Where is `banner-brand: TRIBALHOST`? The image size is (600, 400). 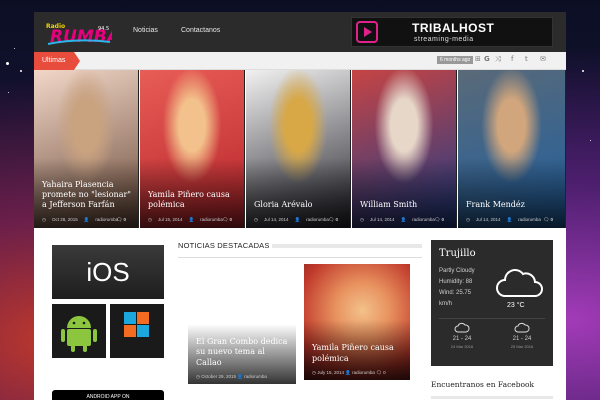 banner-brand: TRIBALHOST is located at coordinates (453, 28).